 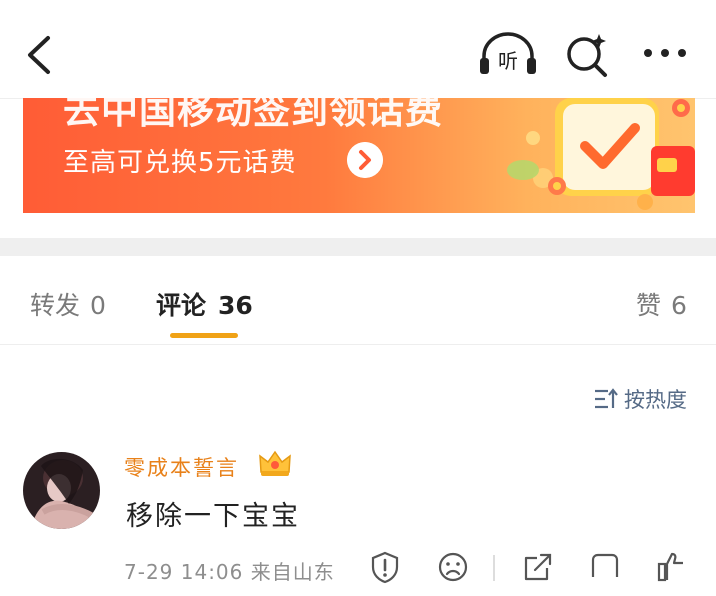 What do you see at coordinates (275, 463) in the screenshot?
I see `crown-badge-icon` at bounding box center [275, 463].